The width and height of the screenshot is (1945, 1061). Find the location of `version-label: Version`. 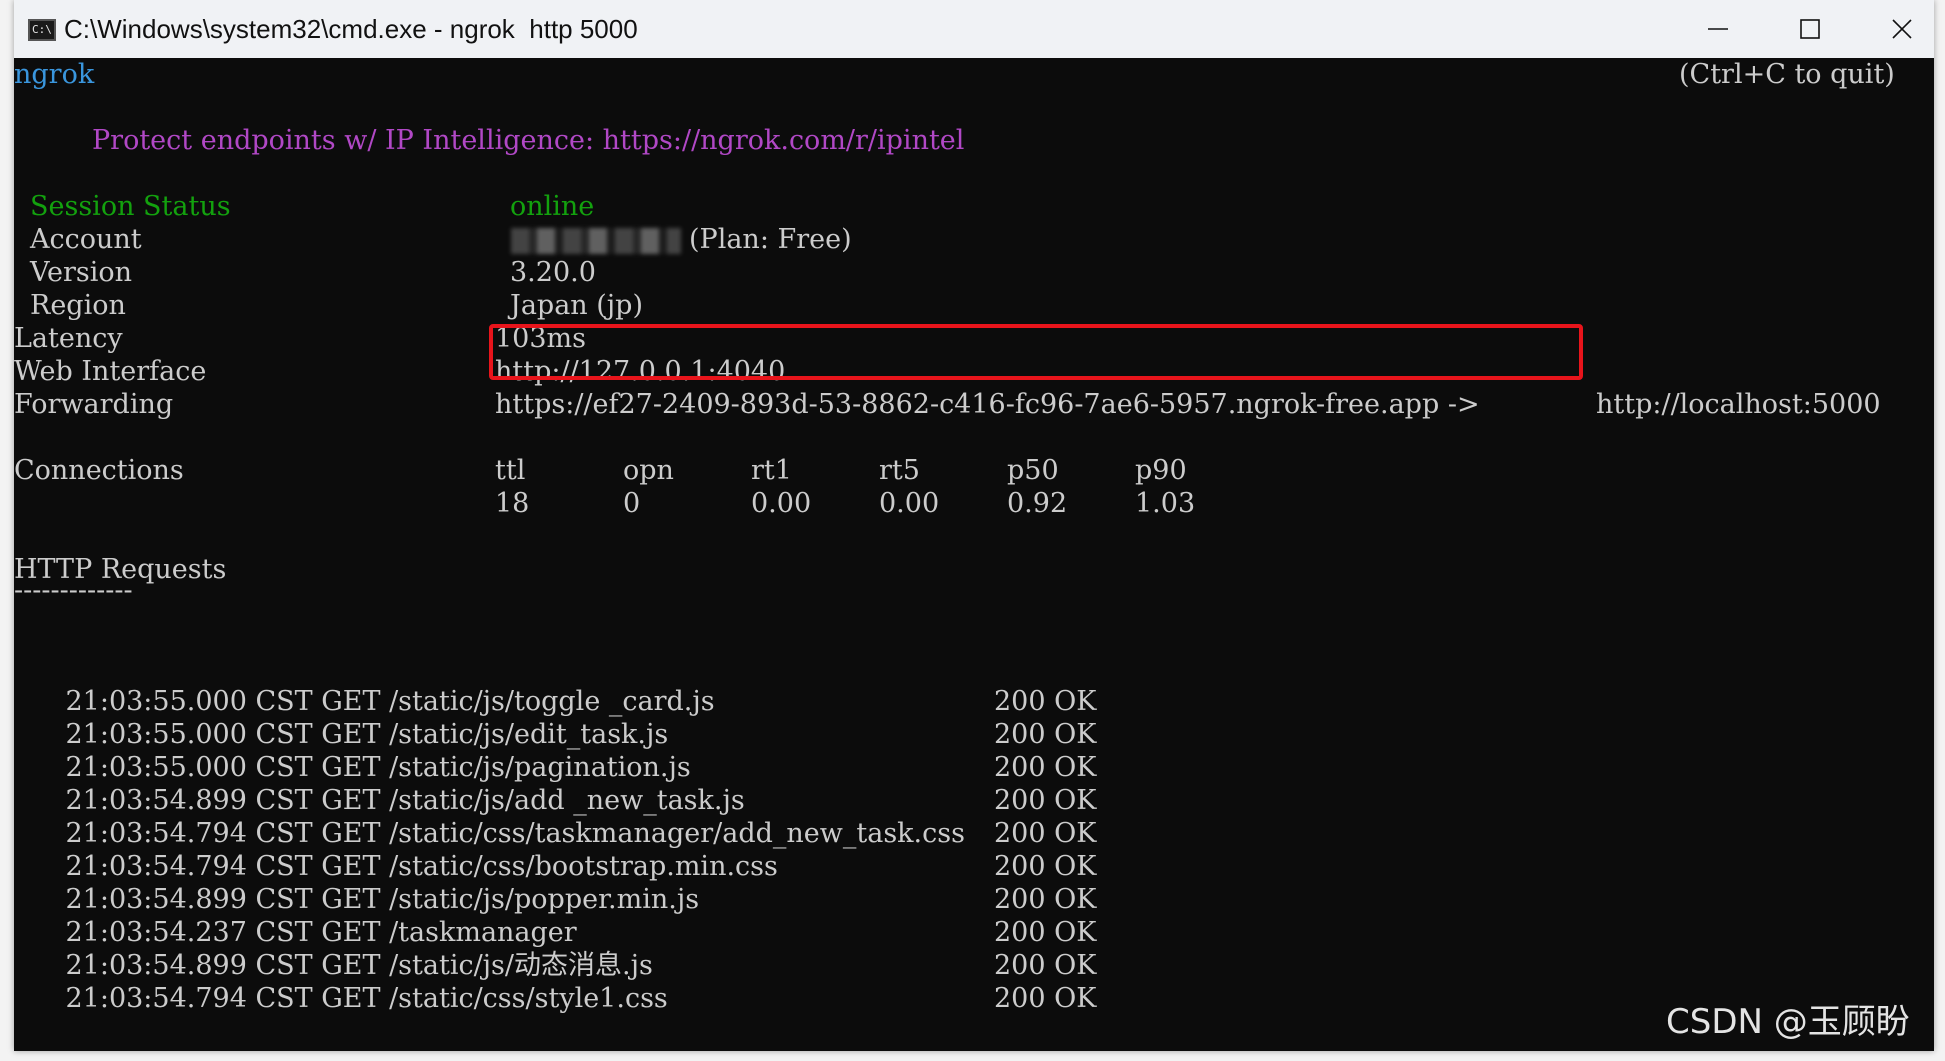

version-label: Version is located at coordinates (81, 272).